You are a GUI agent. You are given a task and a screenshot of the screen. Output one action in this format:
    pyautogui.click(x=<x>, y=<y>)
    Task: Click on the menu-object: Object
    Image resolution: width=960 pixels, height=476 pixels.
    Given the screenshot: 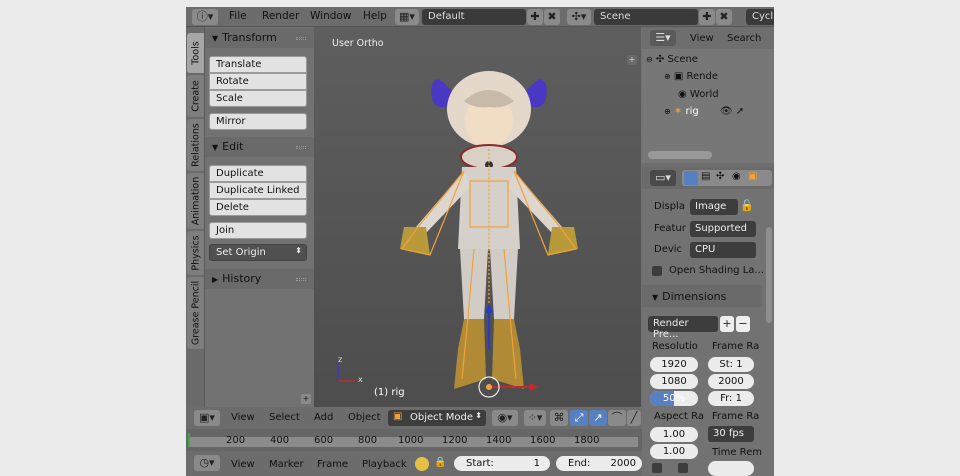 What is the action you would take?
    pyautogui.click(x=364, y=417)
    